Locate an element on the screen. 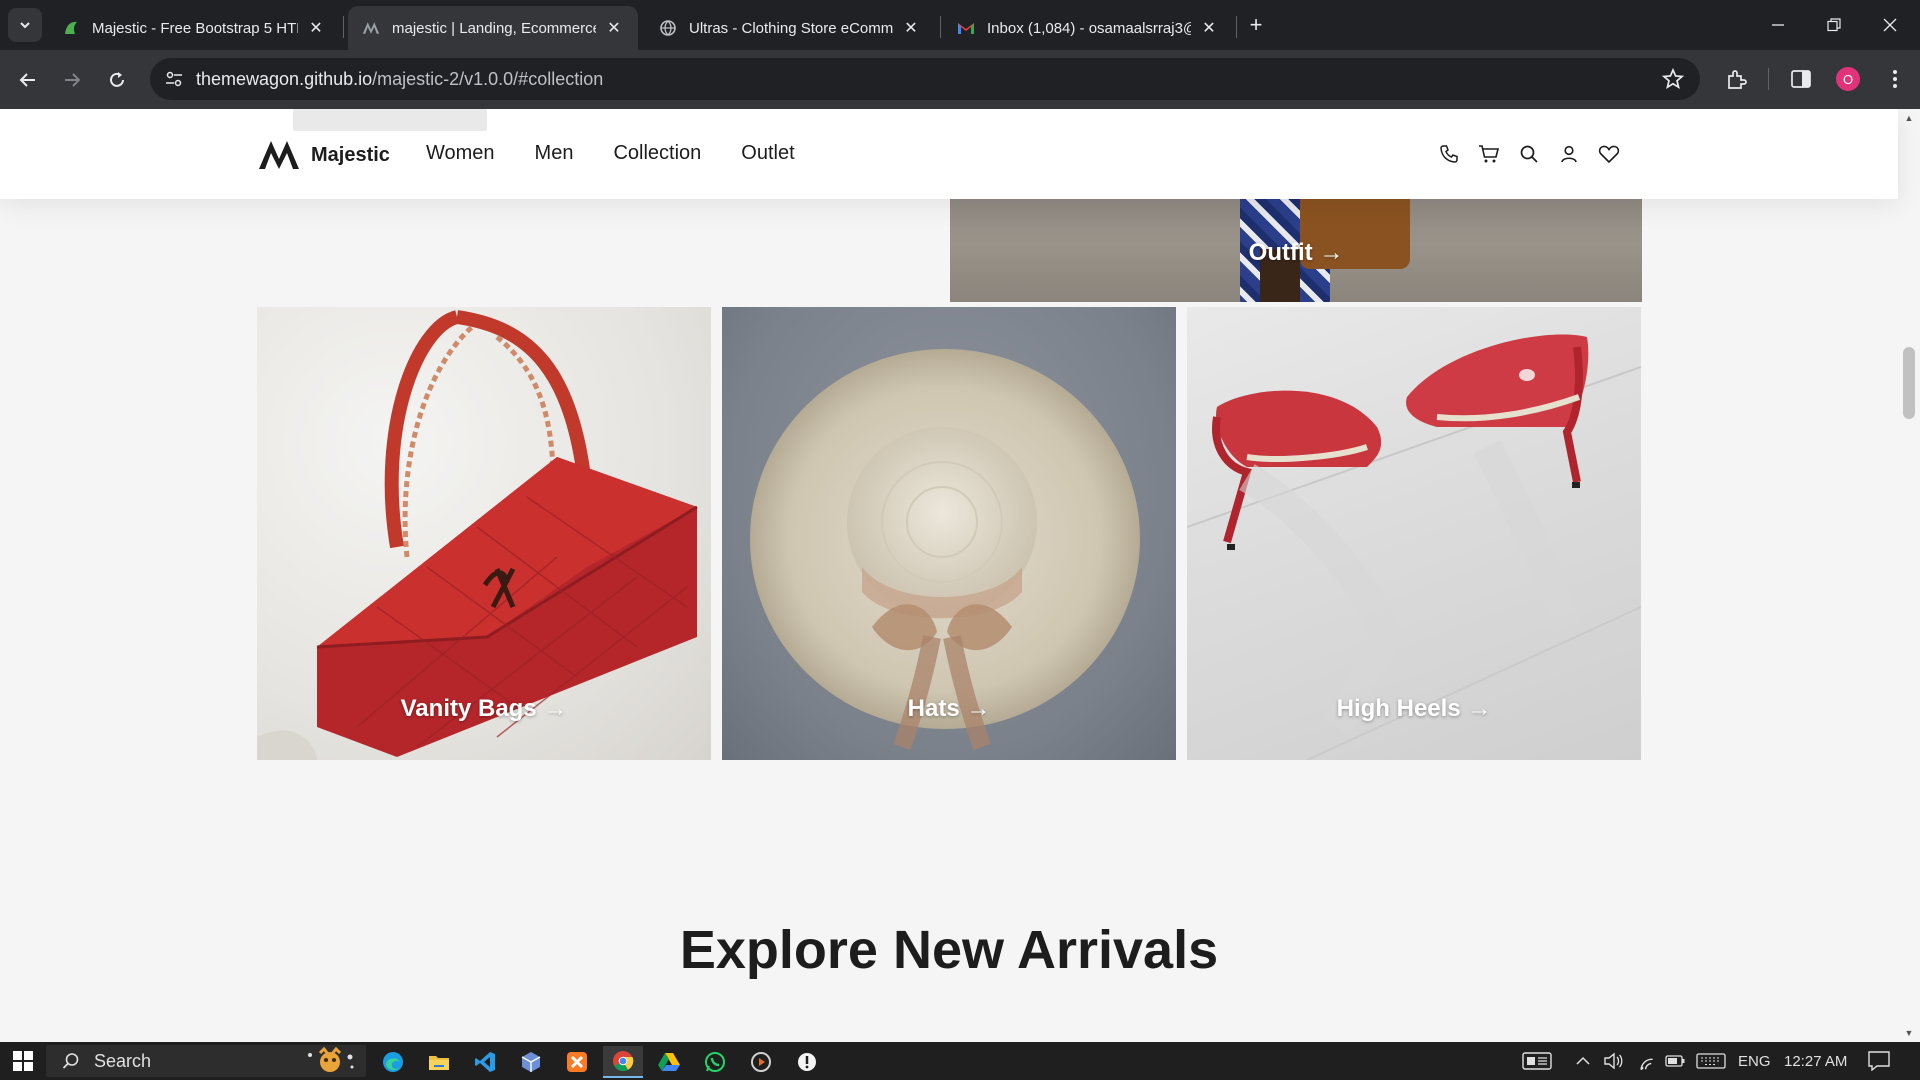 This screenshot has height=1080, width=1920. chevron-down-icon is located at coordinates (25, 25).